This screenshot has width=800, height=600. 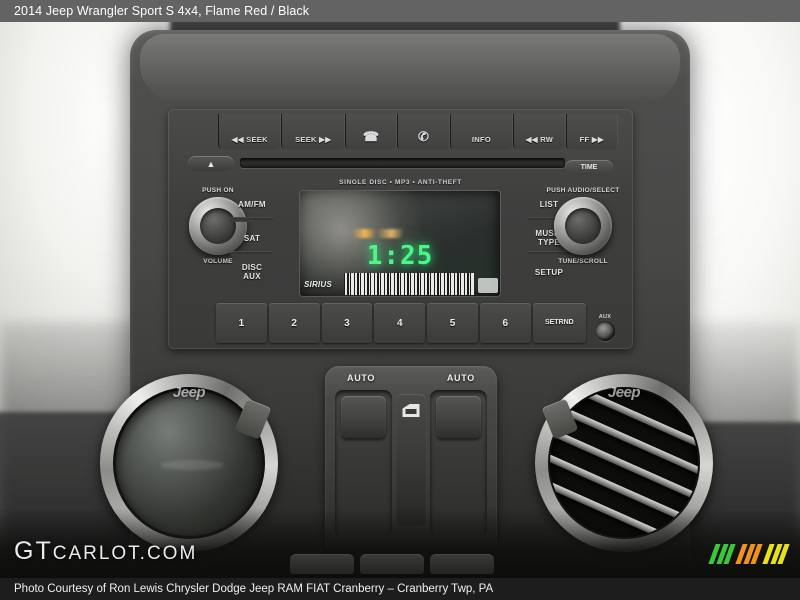 I want to click on phone-glyph: ✆, so click(x=423, y=136).